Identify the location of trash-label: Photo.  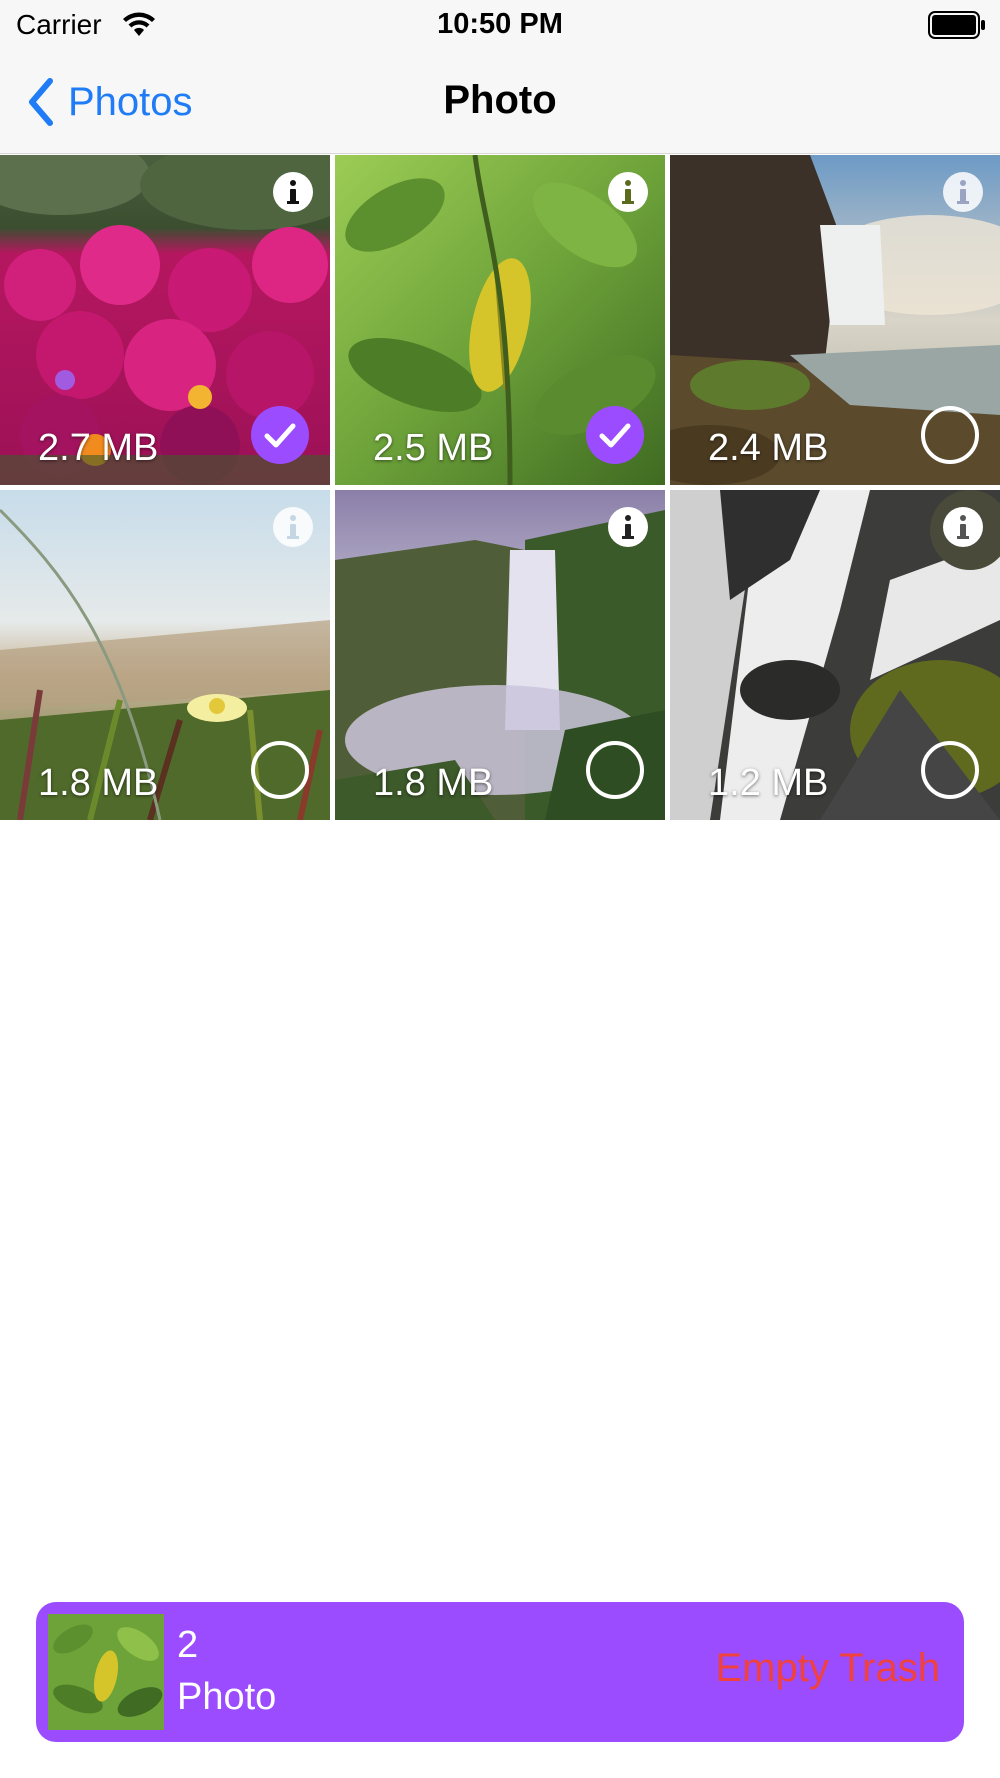
(227, 1697).